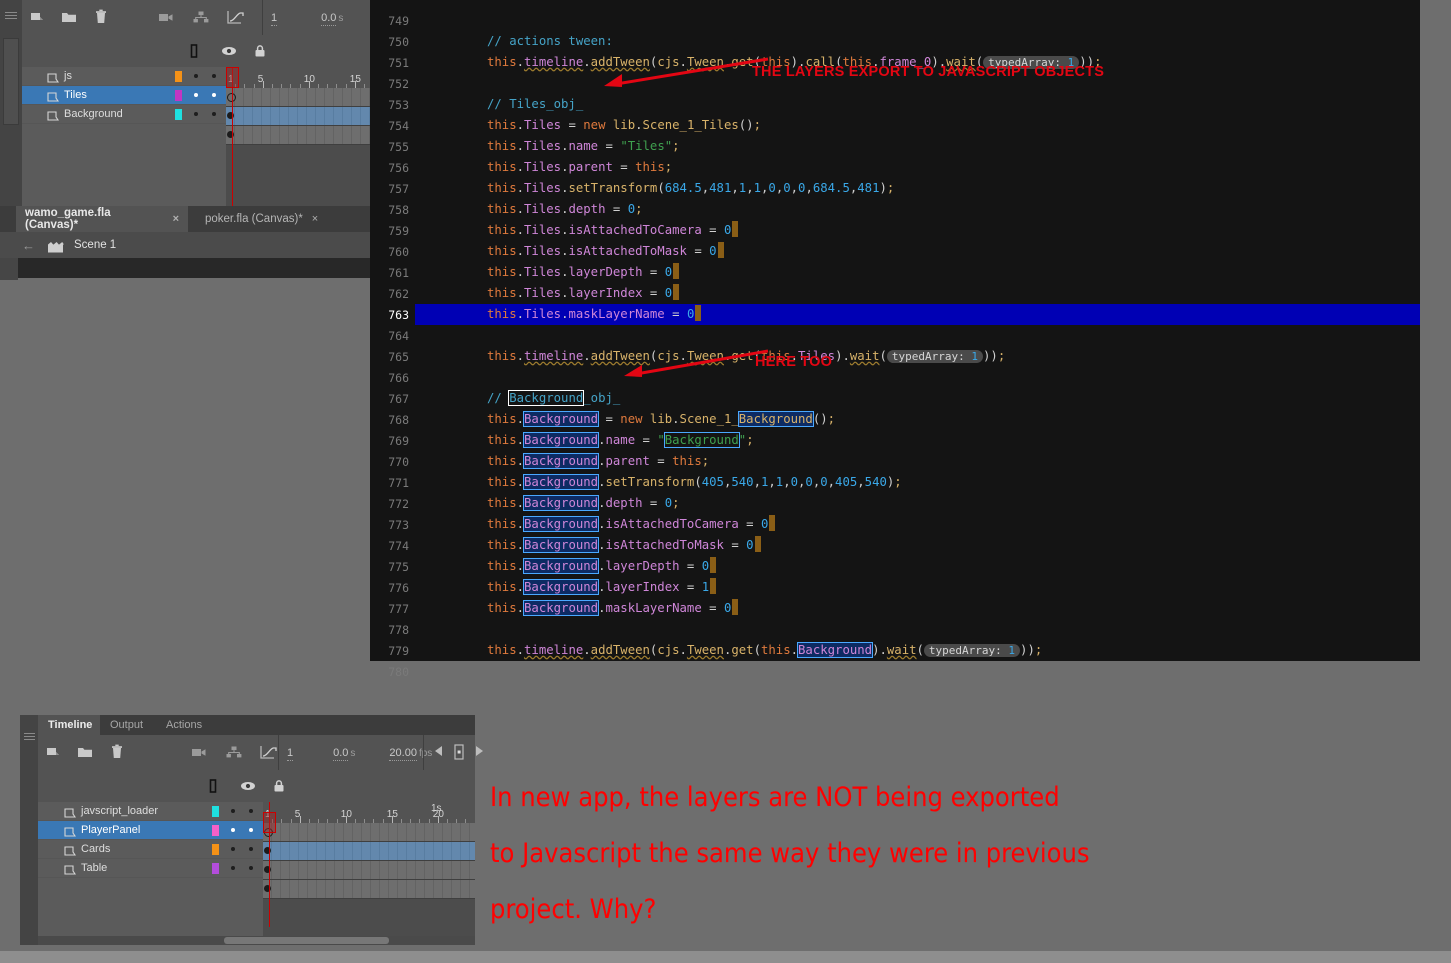 Image resolution: width=1451 pixels, height=963 pixels. Describe the element at coordinates (459, 752) in the screenshot. I see `stop-icon` at that location.